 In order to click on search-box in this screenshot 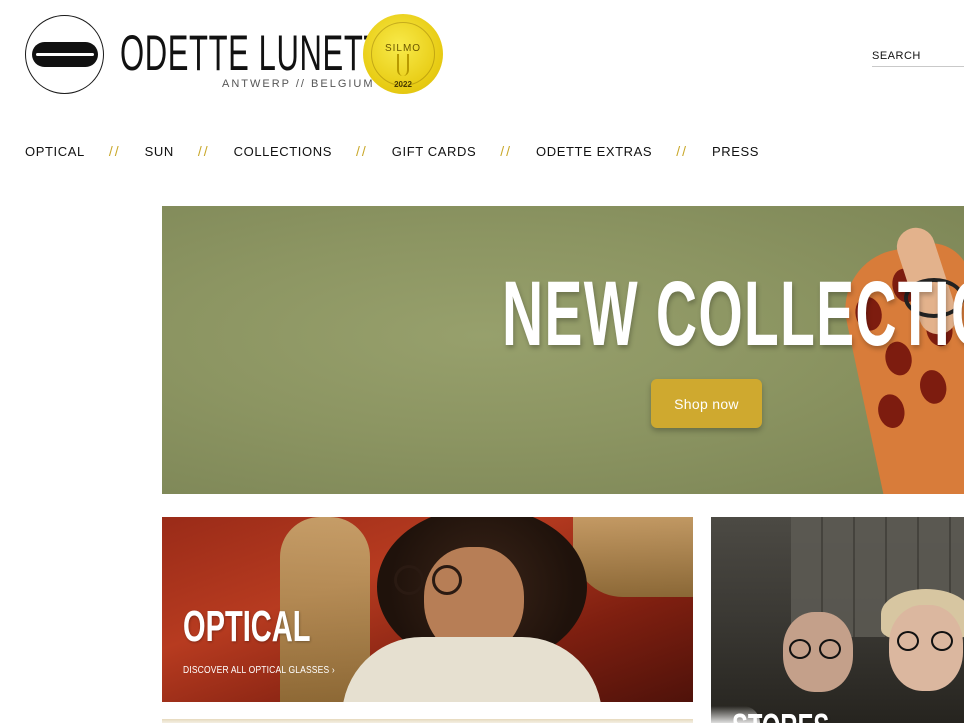, I will do `click(918, 56)`.